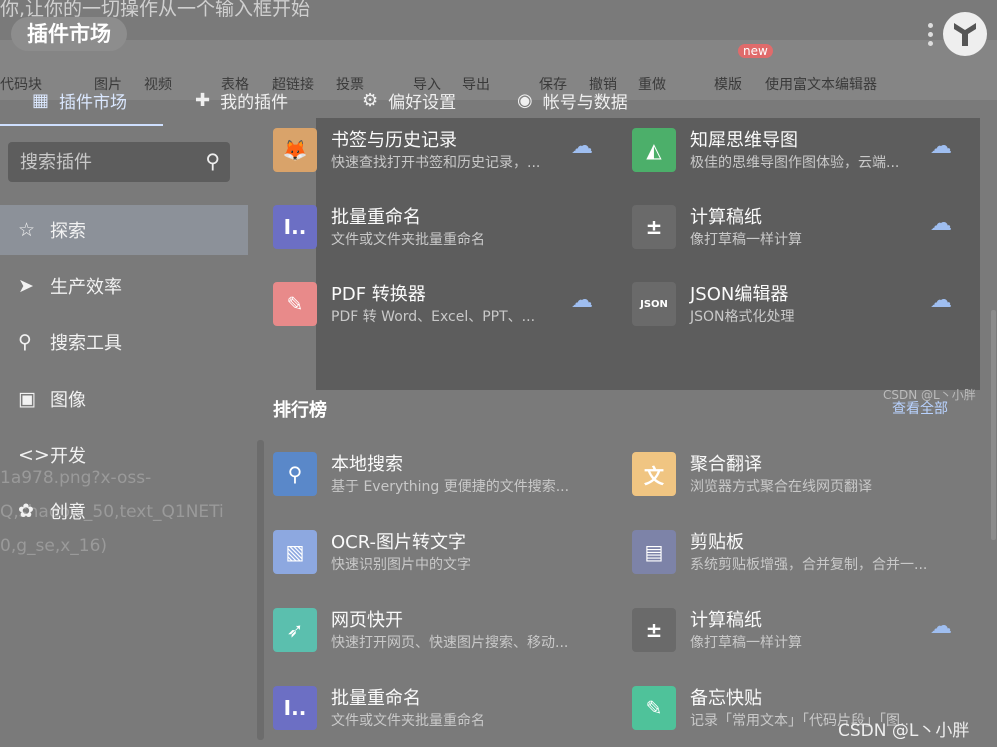 This screenshot has height=747, width=997. I want to click on tab-preferences: ⚙ 偏好设置, so click(409, 100).